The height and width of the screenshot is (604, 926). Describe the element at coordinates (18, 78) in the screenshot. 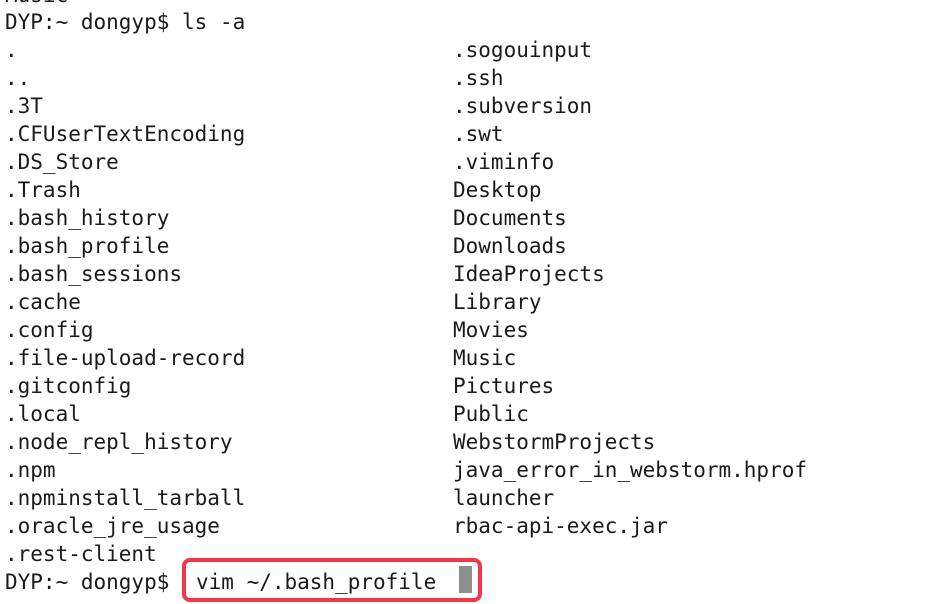

I see `list-item: ..` at that location.